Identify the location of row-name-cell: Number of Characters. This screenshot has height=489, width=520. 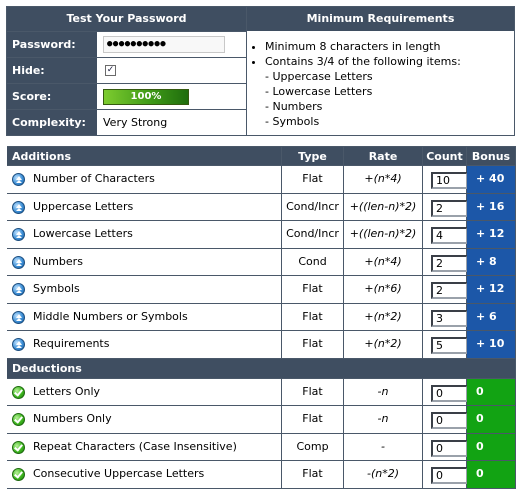
(144, 180).